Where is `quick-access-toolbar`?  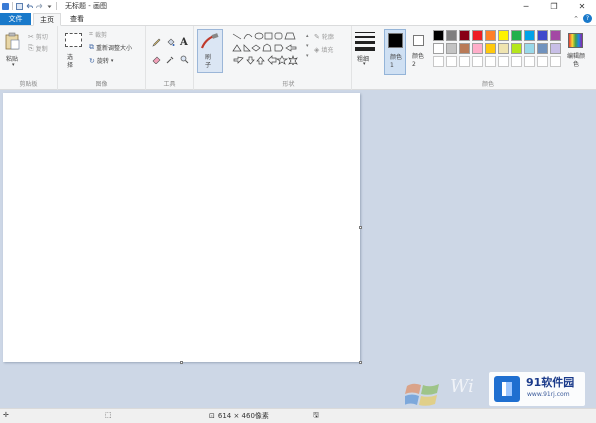 quick-access-toolbar is located at coordinates (28, 6).